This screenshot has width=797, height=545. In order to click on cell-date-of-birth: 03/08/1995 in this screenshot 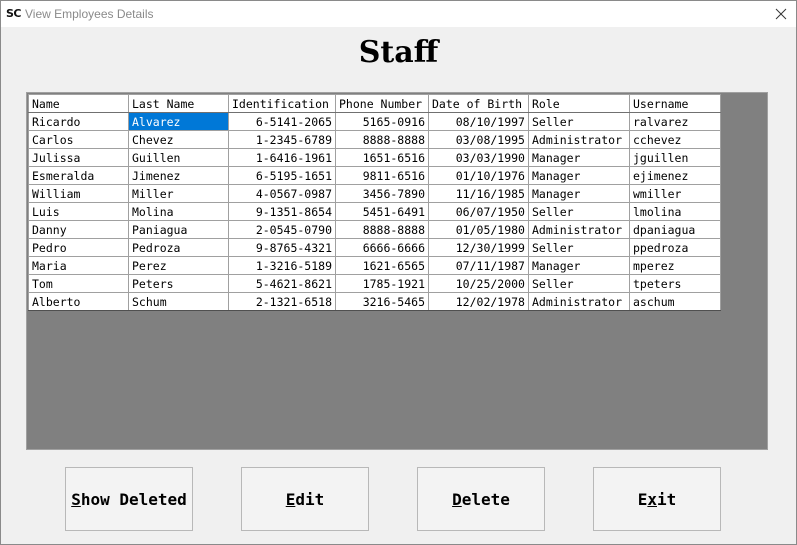, I will do `click(478, 139)`.